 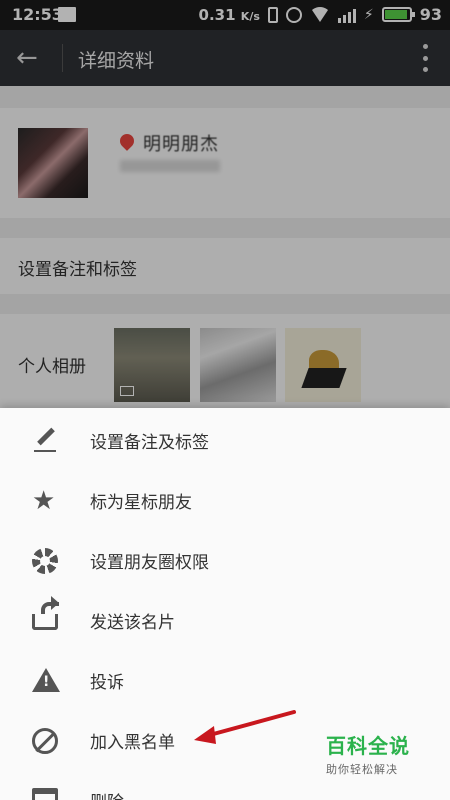 What do you see at coordinates (225, 560) in the screenshot?
I see `menu-item-moments-permission: 设置朋友圈权限` at bounding box center [225, 560].